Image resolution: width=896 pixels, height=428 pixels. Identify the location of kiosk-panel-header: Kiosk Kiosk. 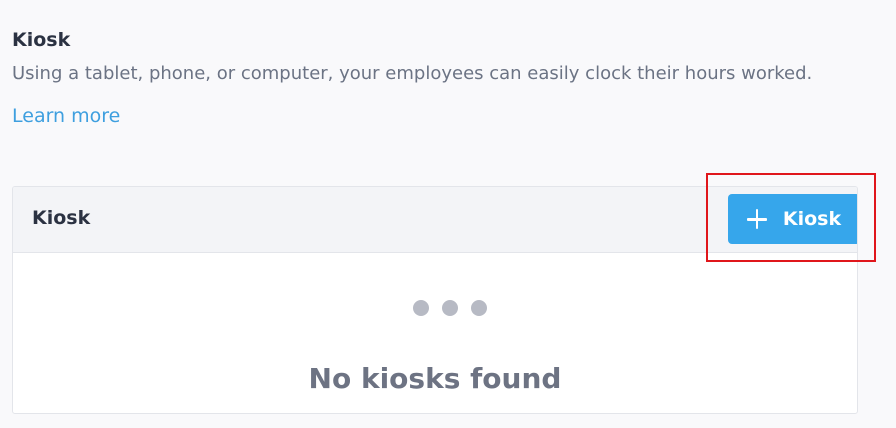
(435, 220).